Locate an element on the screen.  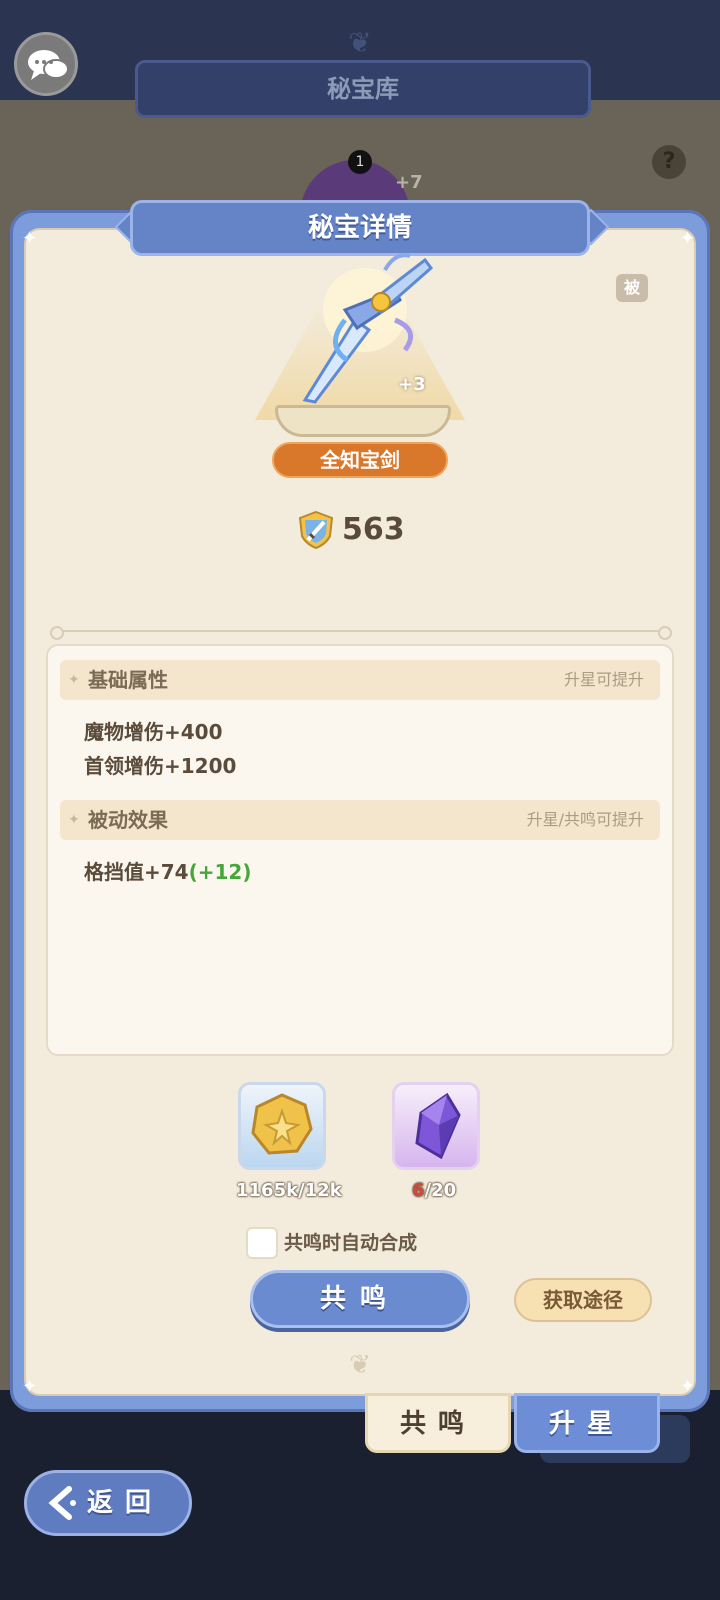
help-icon: ? is located at coordinates (669, 162).